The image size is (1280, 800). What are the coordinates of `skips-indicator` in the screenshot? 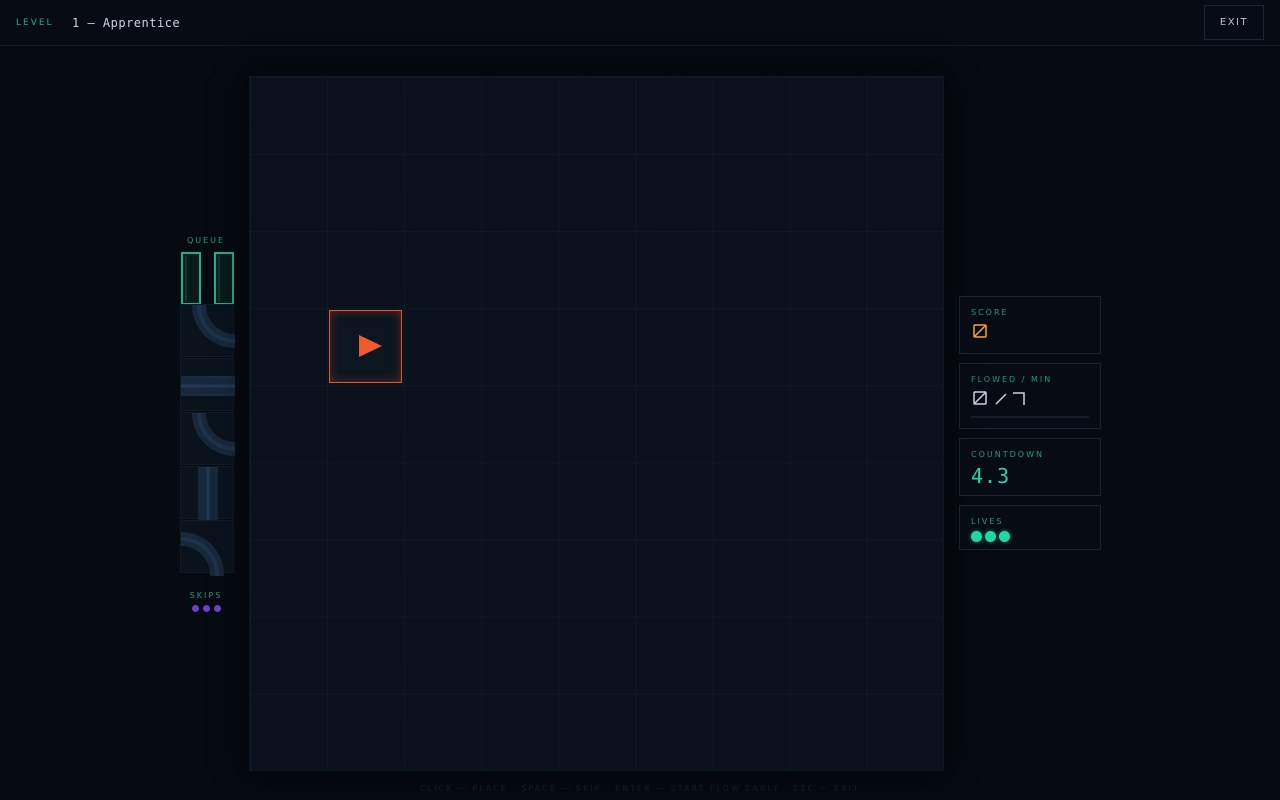 It's located at (206, 608).